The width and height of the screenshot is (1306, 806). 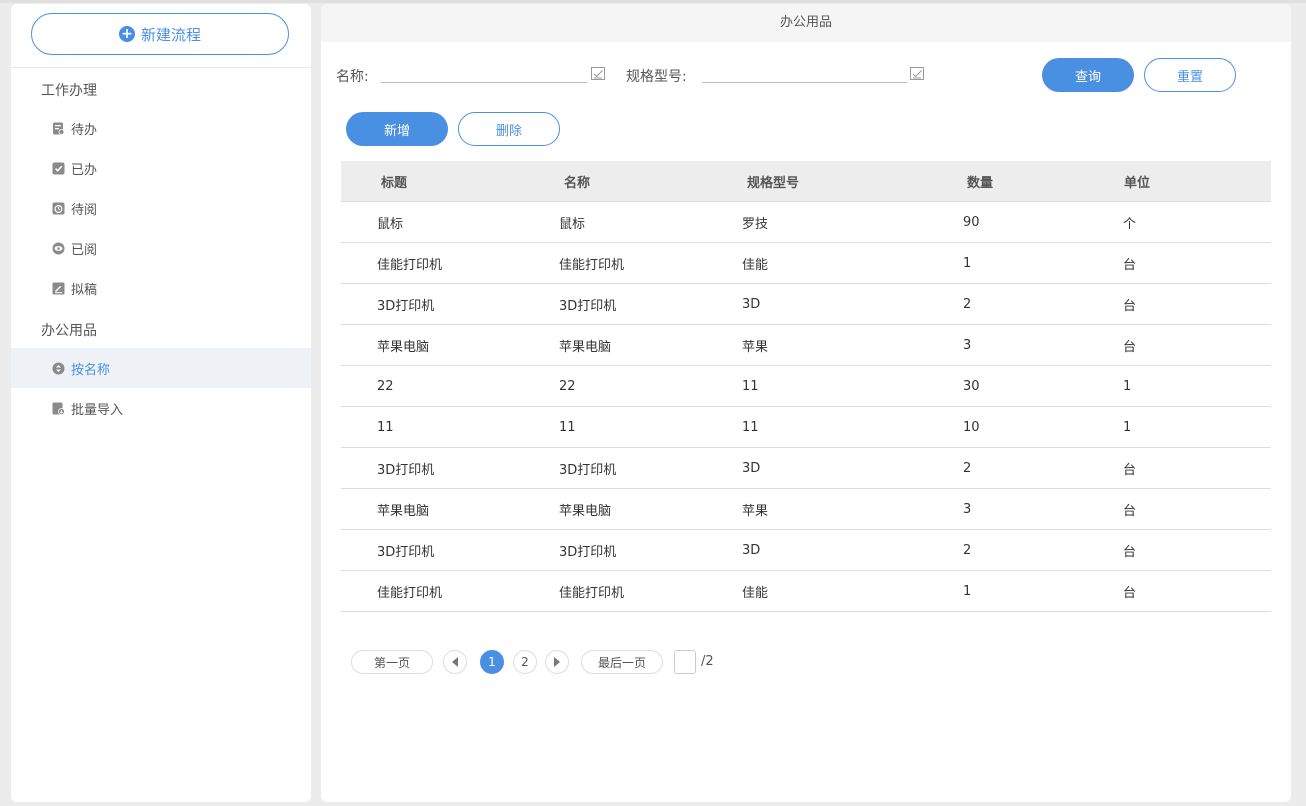 What do you see at coordinates (161, 208) in the screenshot?
I see `sidebar-item-to-read: 待阅` at bounding box center [161, 208].